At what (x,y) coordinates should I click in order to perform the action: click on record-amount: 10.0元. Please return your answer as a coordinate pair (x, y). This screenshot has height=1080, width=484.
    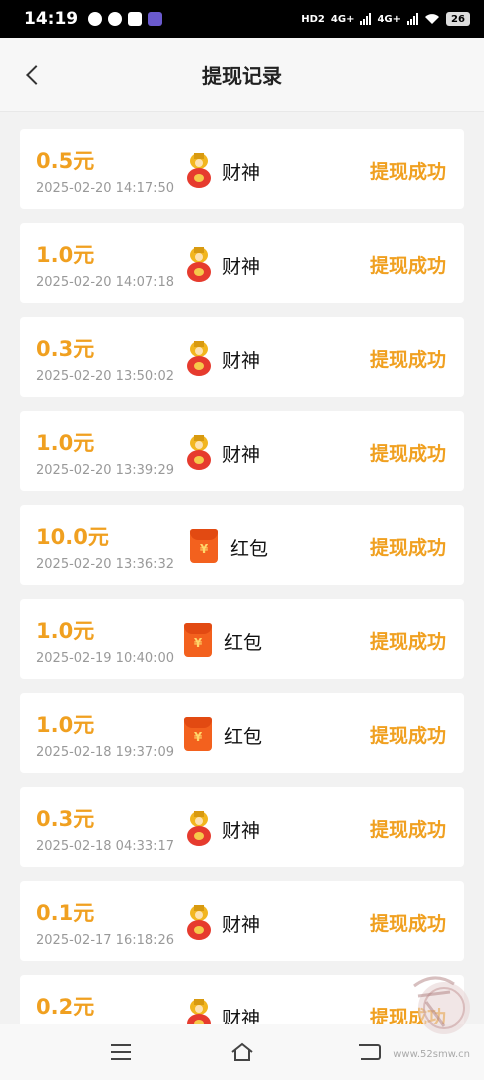
    Looking at the image, I should click on (72, 537).